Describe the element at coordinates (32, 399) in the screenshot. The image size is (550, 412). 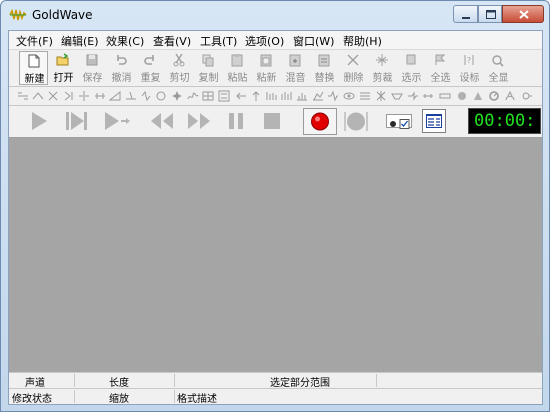
I see `status-modified: 修改状态` at that location.